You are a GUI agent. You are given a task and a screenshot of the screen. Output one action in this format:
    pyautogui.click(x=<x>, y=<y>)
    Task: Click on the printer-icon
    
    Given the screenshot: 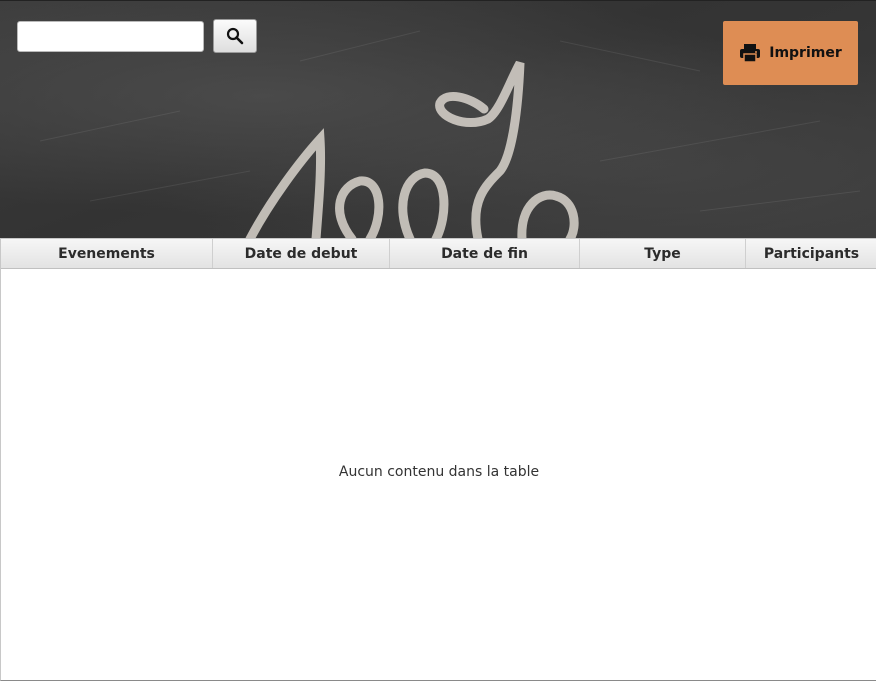 What is the action you would take?
    pyautogui.click(x=750, y=53)
    